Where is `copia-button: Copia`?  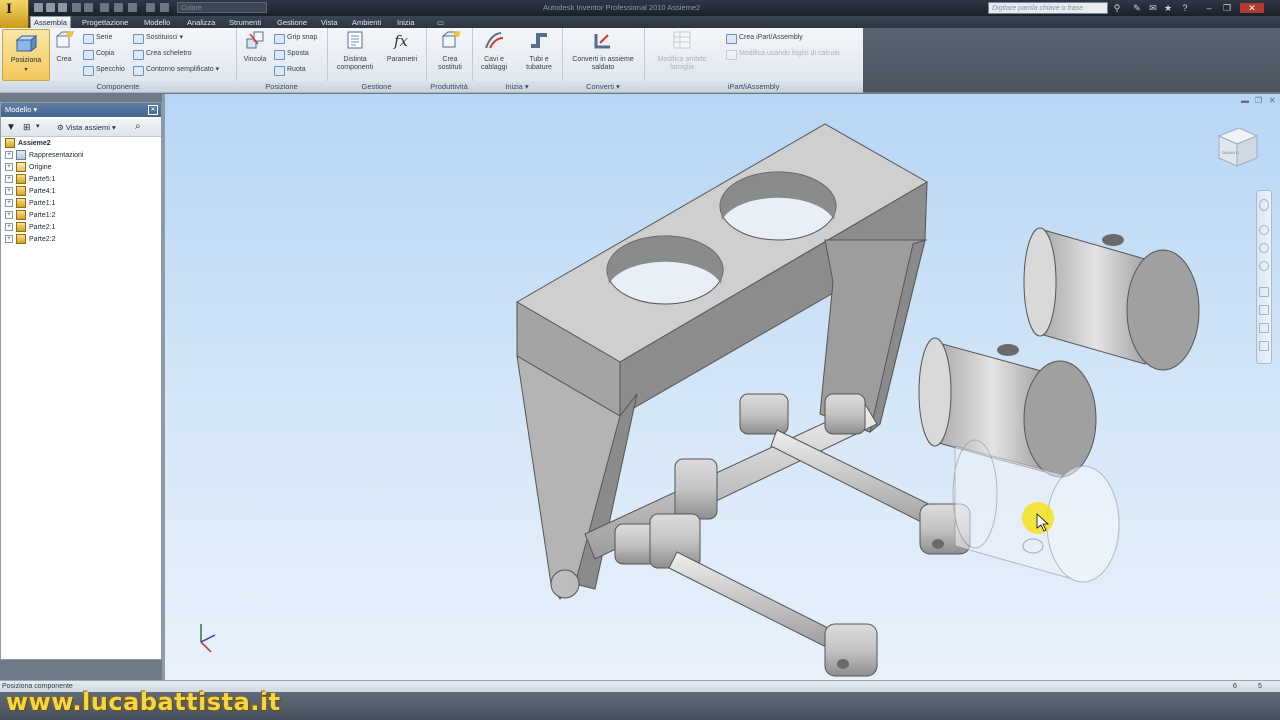 copia-button: Copia is located at coordinates (98, 54).